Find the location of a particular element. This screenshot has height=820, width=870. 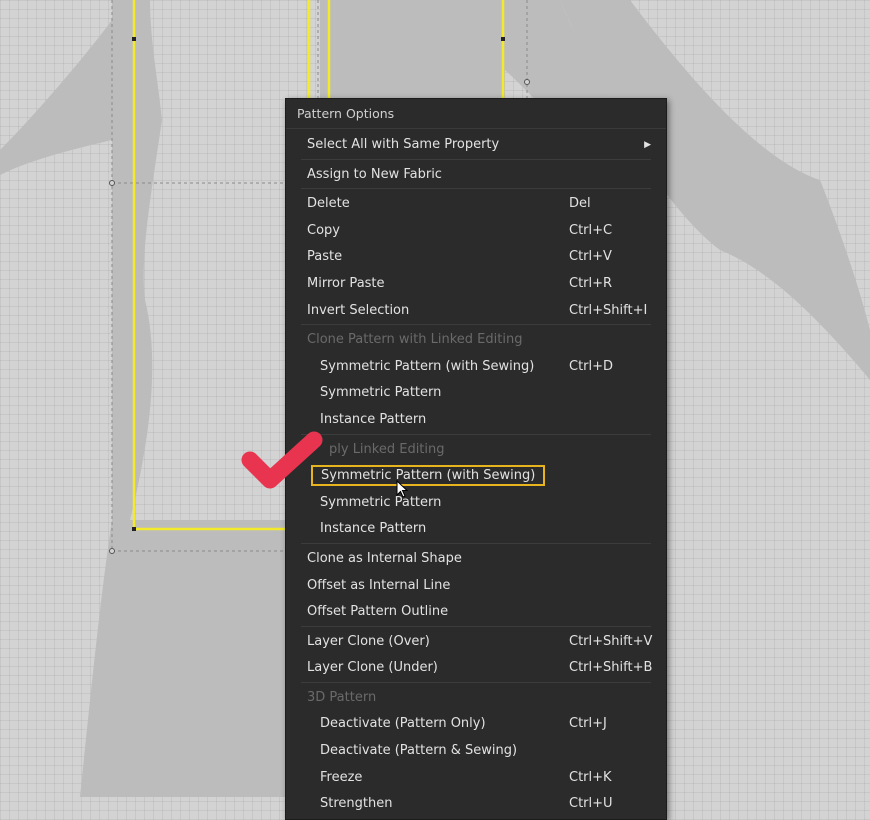

menu-item-shortcut: Ctrl+Shift+B is located at coordinates (611, 668).